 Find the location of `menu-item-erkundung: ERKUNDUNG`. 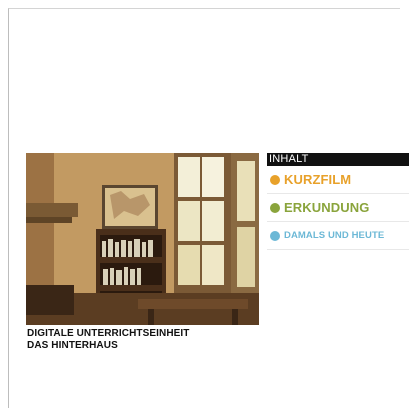

menu-item-erkundung: ERKUNDUNG is located at coordinates (338, 208).